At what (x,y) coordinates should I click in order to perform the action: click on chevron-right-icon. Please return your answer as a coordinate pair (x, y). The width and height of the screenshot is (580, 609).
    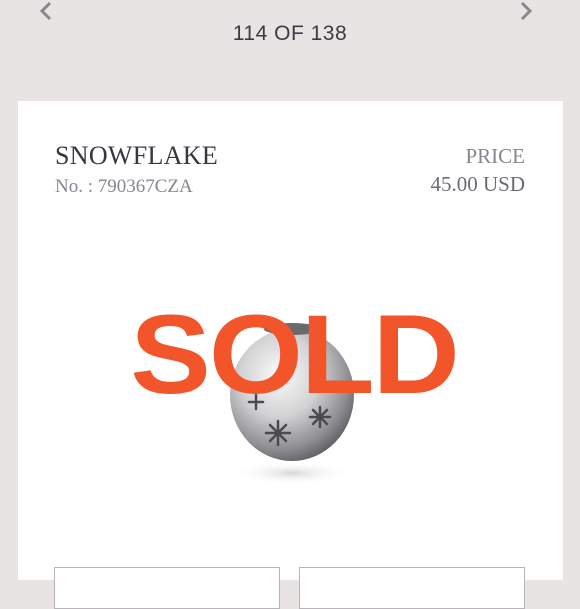
    Looking at the image, I should click on (526, 11).